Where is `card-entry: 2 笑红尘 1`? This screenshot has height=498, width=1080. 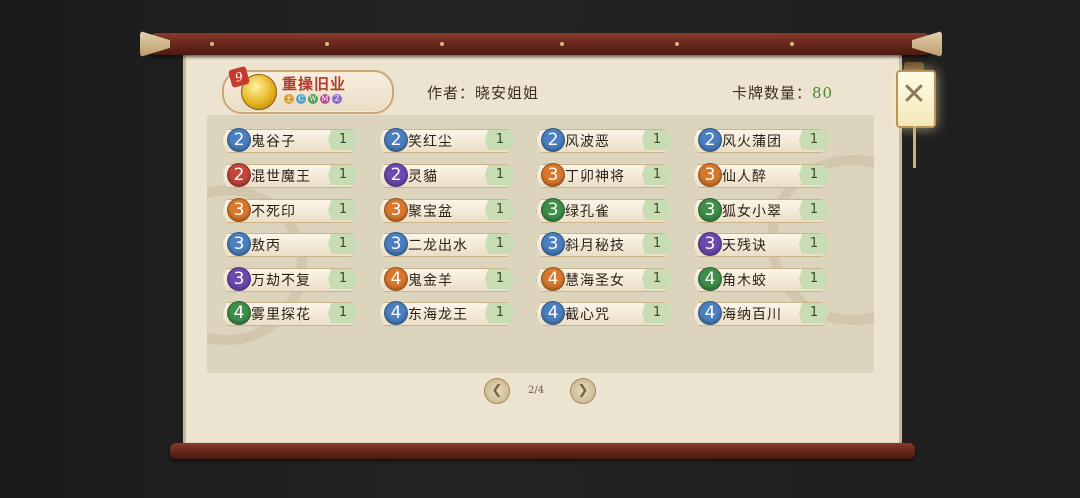
card-entry: 2 笑红尘 1 is located at coordinates (445, 140).